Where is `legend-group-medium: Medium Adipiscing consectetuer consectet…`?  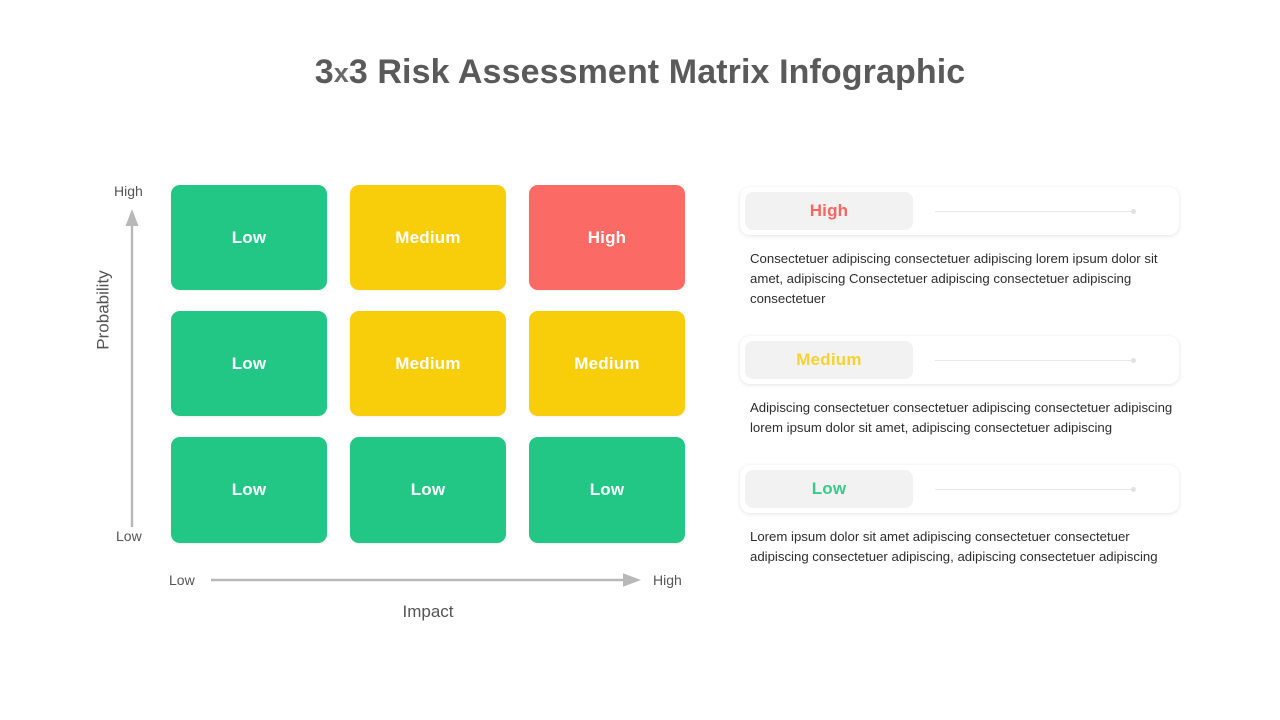
legend-group-medium: Medium Adipiscing consectetuer consectet… is located at coordinates (960, 387).